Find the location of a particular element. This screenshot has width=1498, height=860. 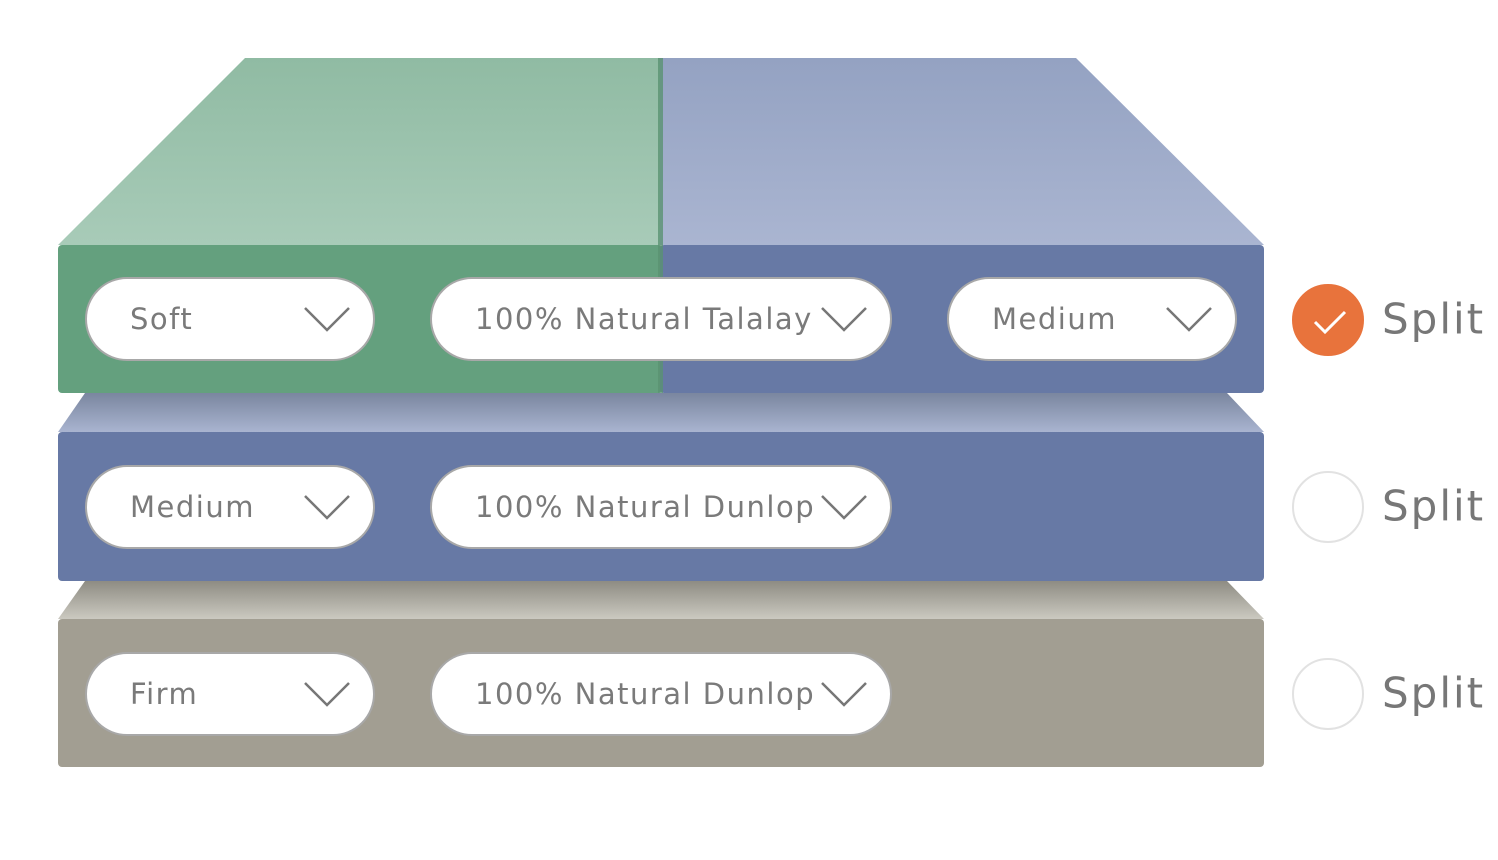

layer3-split-checkbox: Split is located at coordinates (1390, 694).